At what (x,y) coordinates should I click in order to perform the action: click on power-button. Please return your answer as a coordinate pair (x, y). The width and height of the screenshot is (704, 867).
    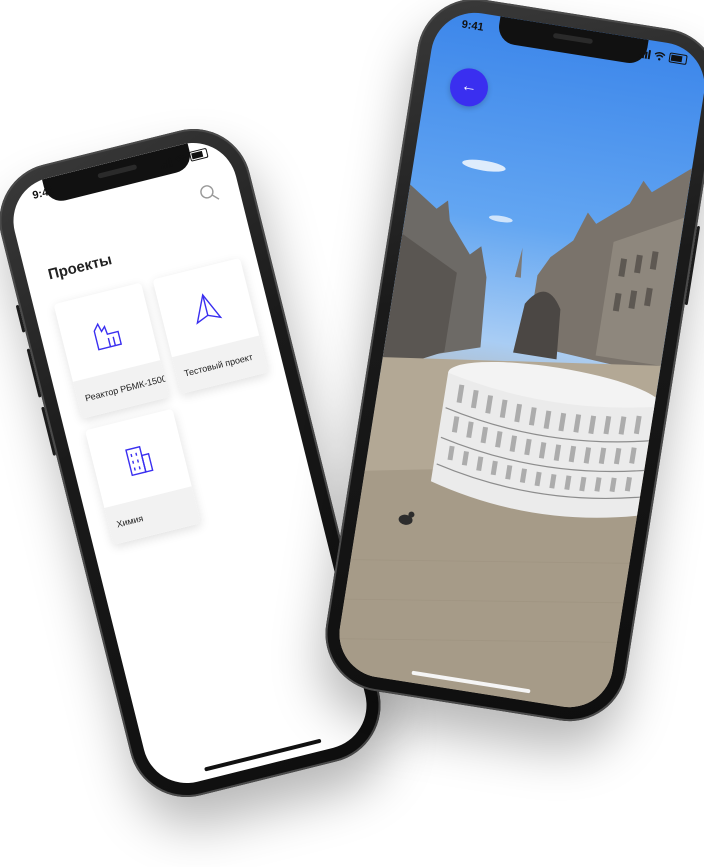
    Looking at the image, I should click on (692, 265).